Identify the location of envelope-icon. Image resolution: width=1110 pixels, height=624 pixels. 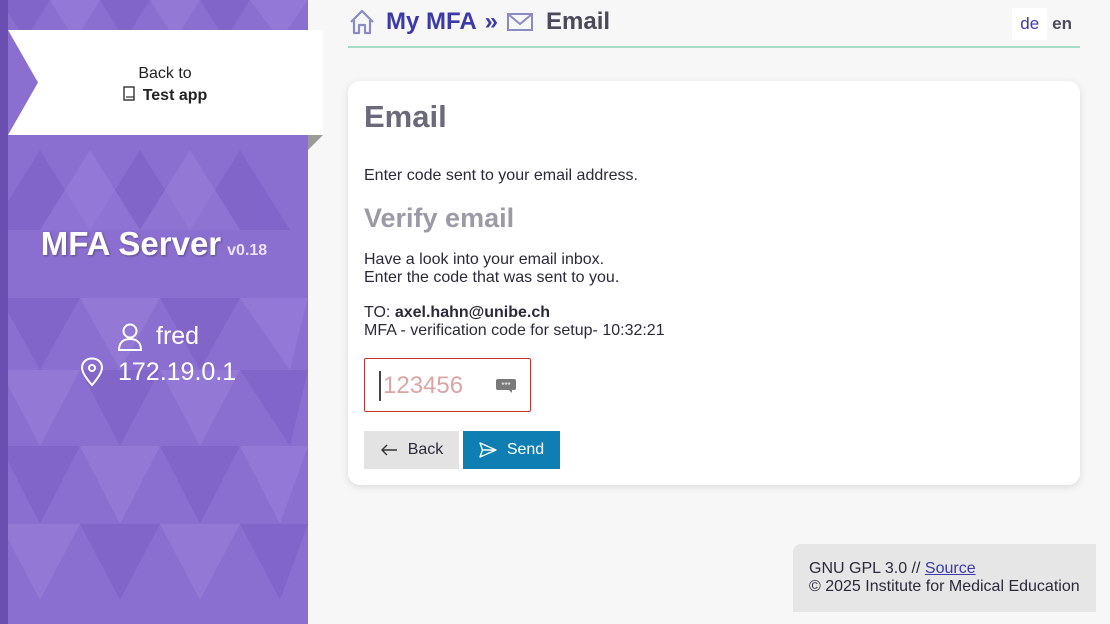
(520, 22).